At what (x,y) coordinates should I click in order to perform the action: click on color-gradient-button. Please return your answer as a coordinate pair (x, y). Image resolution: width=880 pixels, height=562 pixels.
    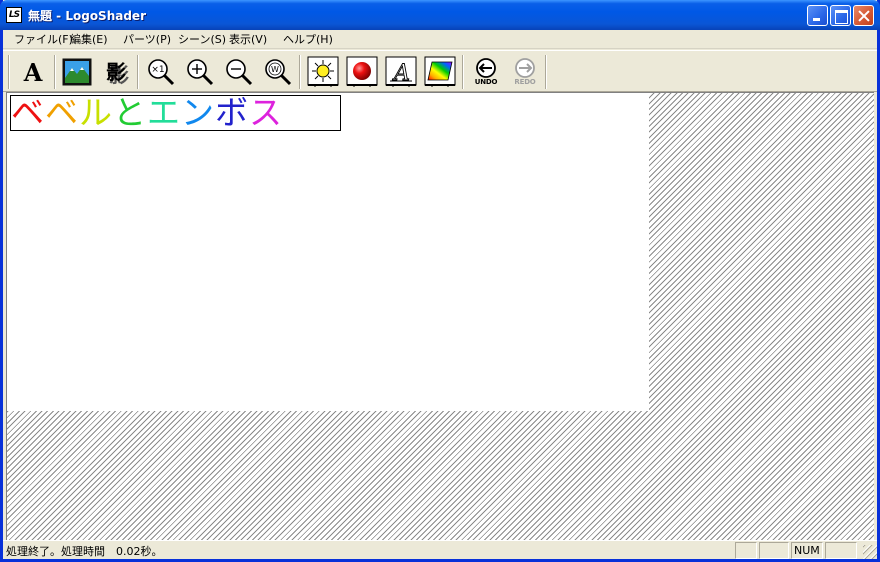
    Looking at the image, I should click on (440, 72).